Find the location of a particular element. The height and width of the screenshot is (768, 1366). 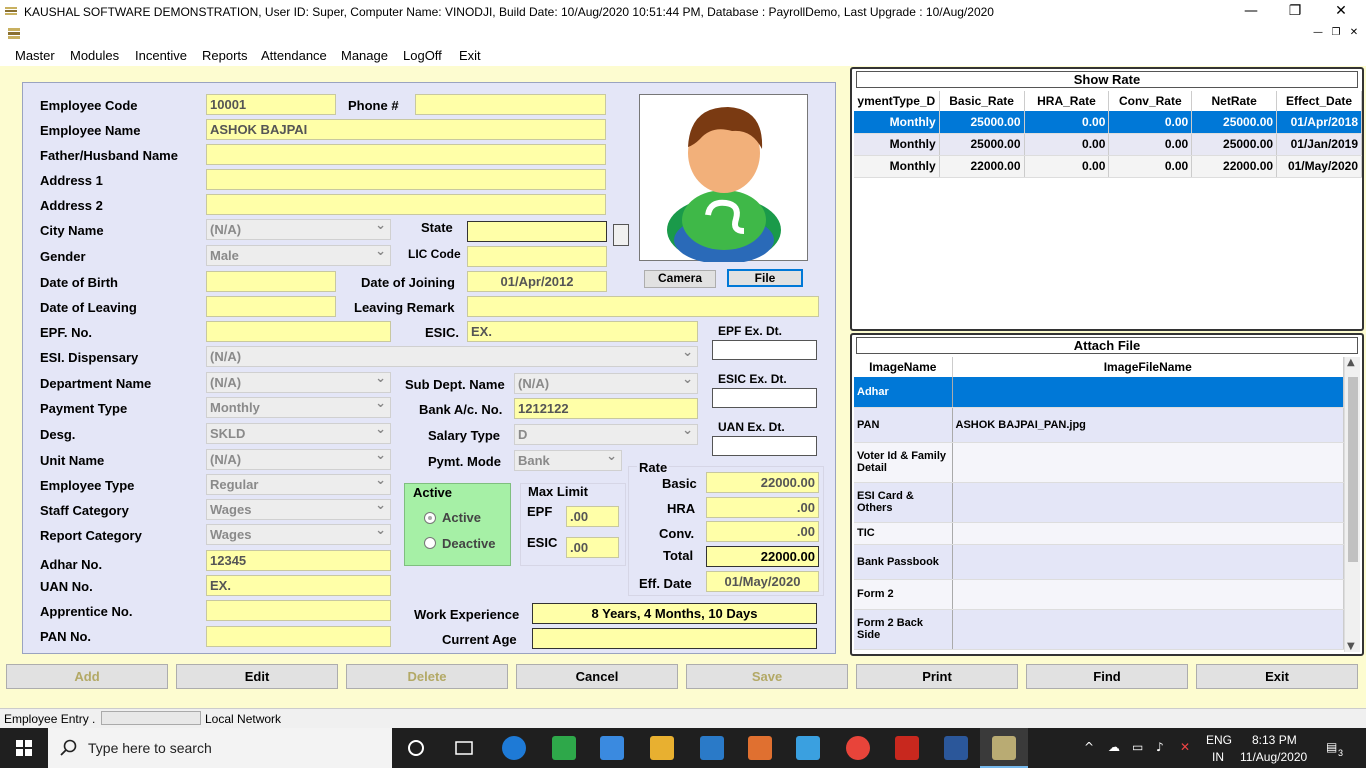

chrome-icon is located at coordinates (858, 748).